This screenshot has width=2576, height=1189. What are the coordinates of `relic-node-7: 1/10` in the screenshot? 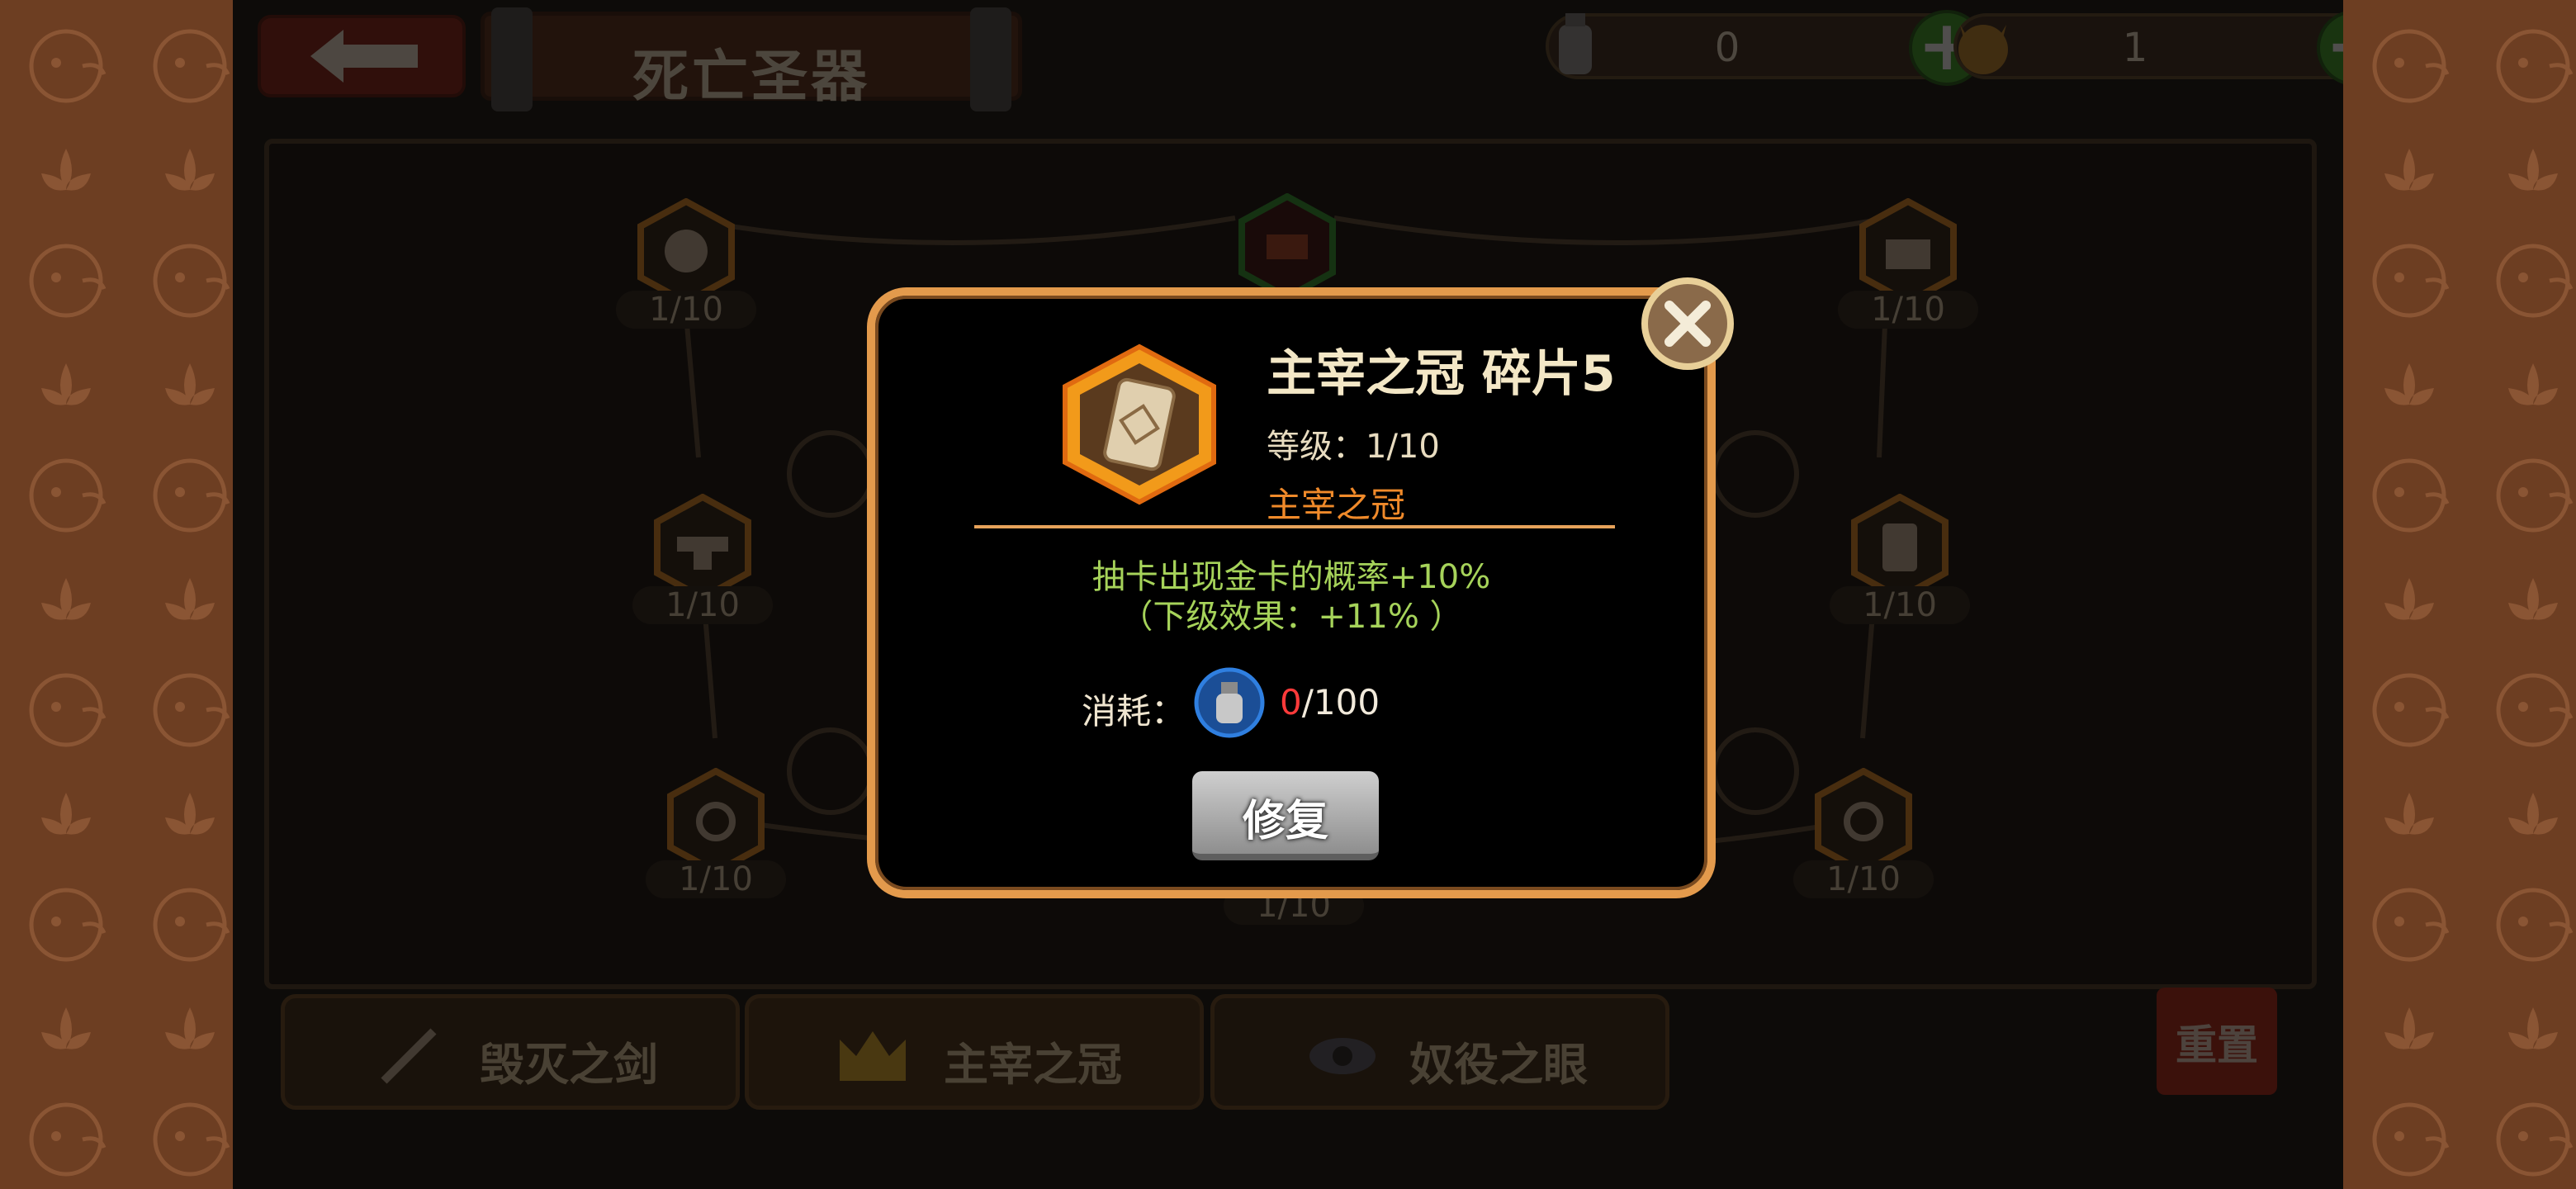 It's located at (1294, 940).